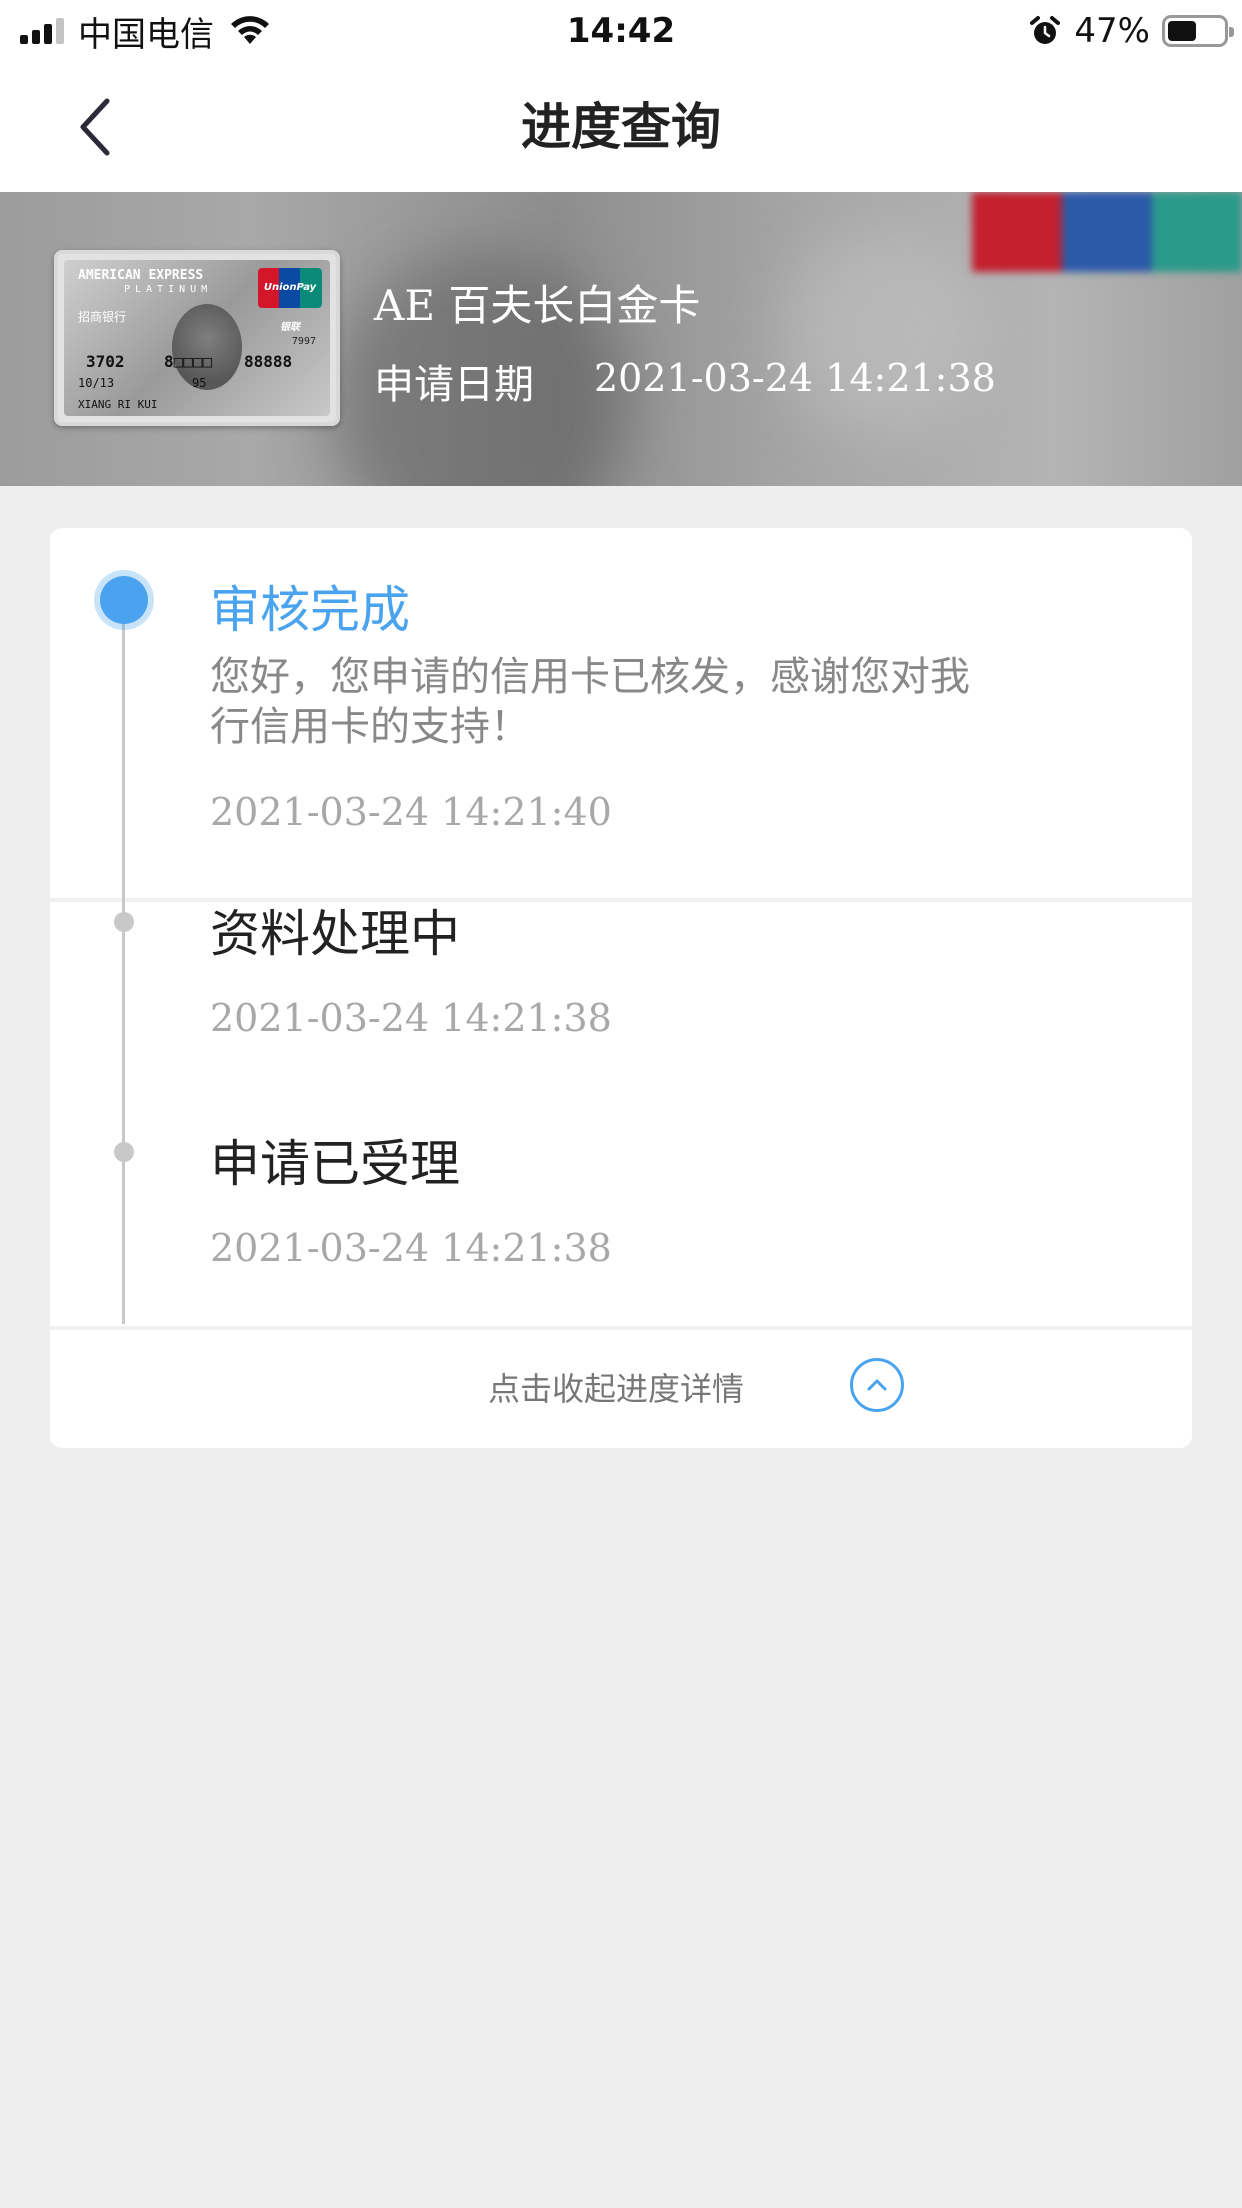 This screenshot has height=2208, width=1242. I want to click on collapse-details-button, so click(877, 1385).